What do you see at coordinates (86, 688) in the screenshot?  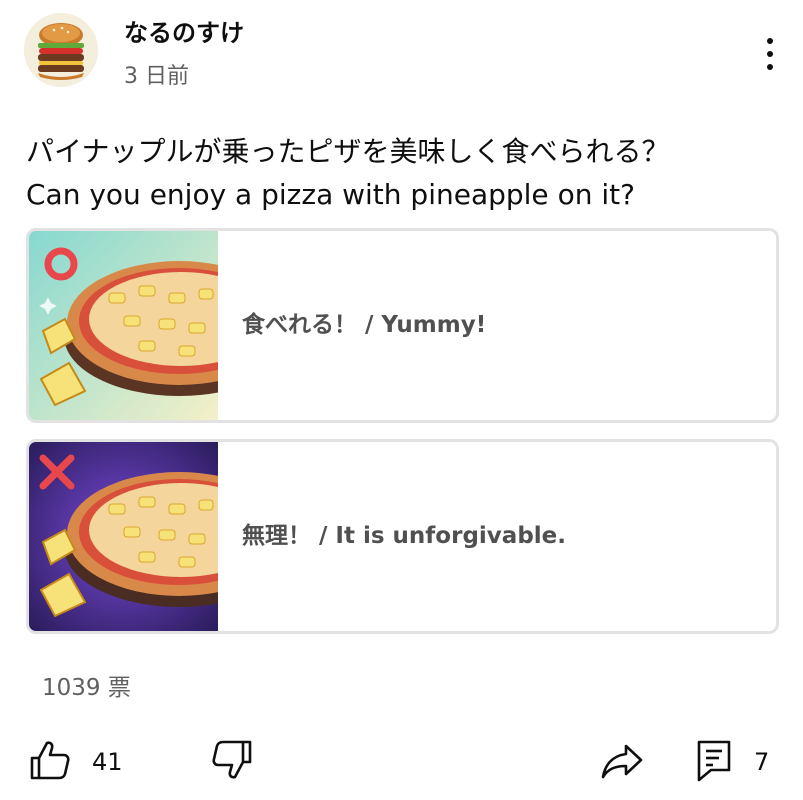 I see `vote-count: 1039 票` at bounding box center [86, 688].